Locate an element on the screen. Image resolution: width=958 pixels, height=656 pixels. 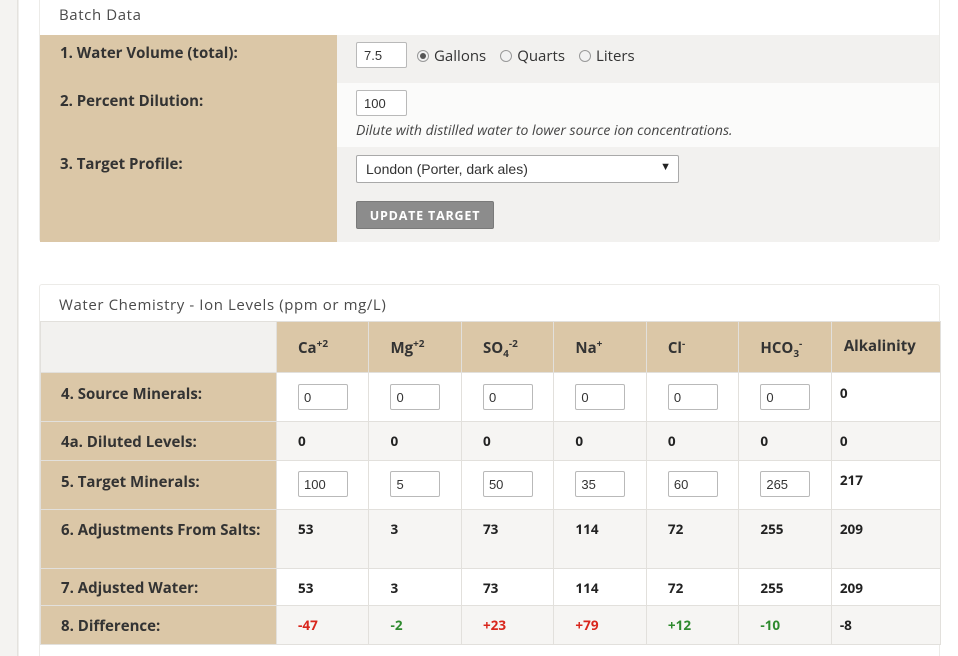
target-minerals-ca-input: 100 is located at coordinates (323, 484).